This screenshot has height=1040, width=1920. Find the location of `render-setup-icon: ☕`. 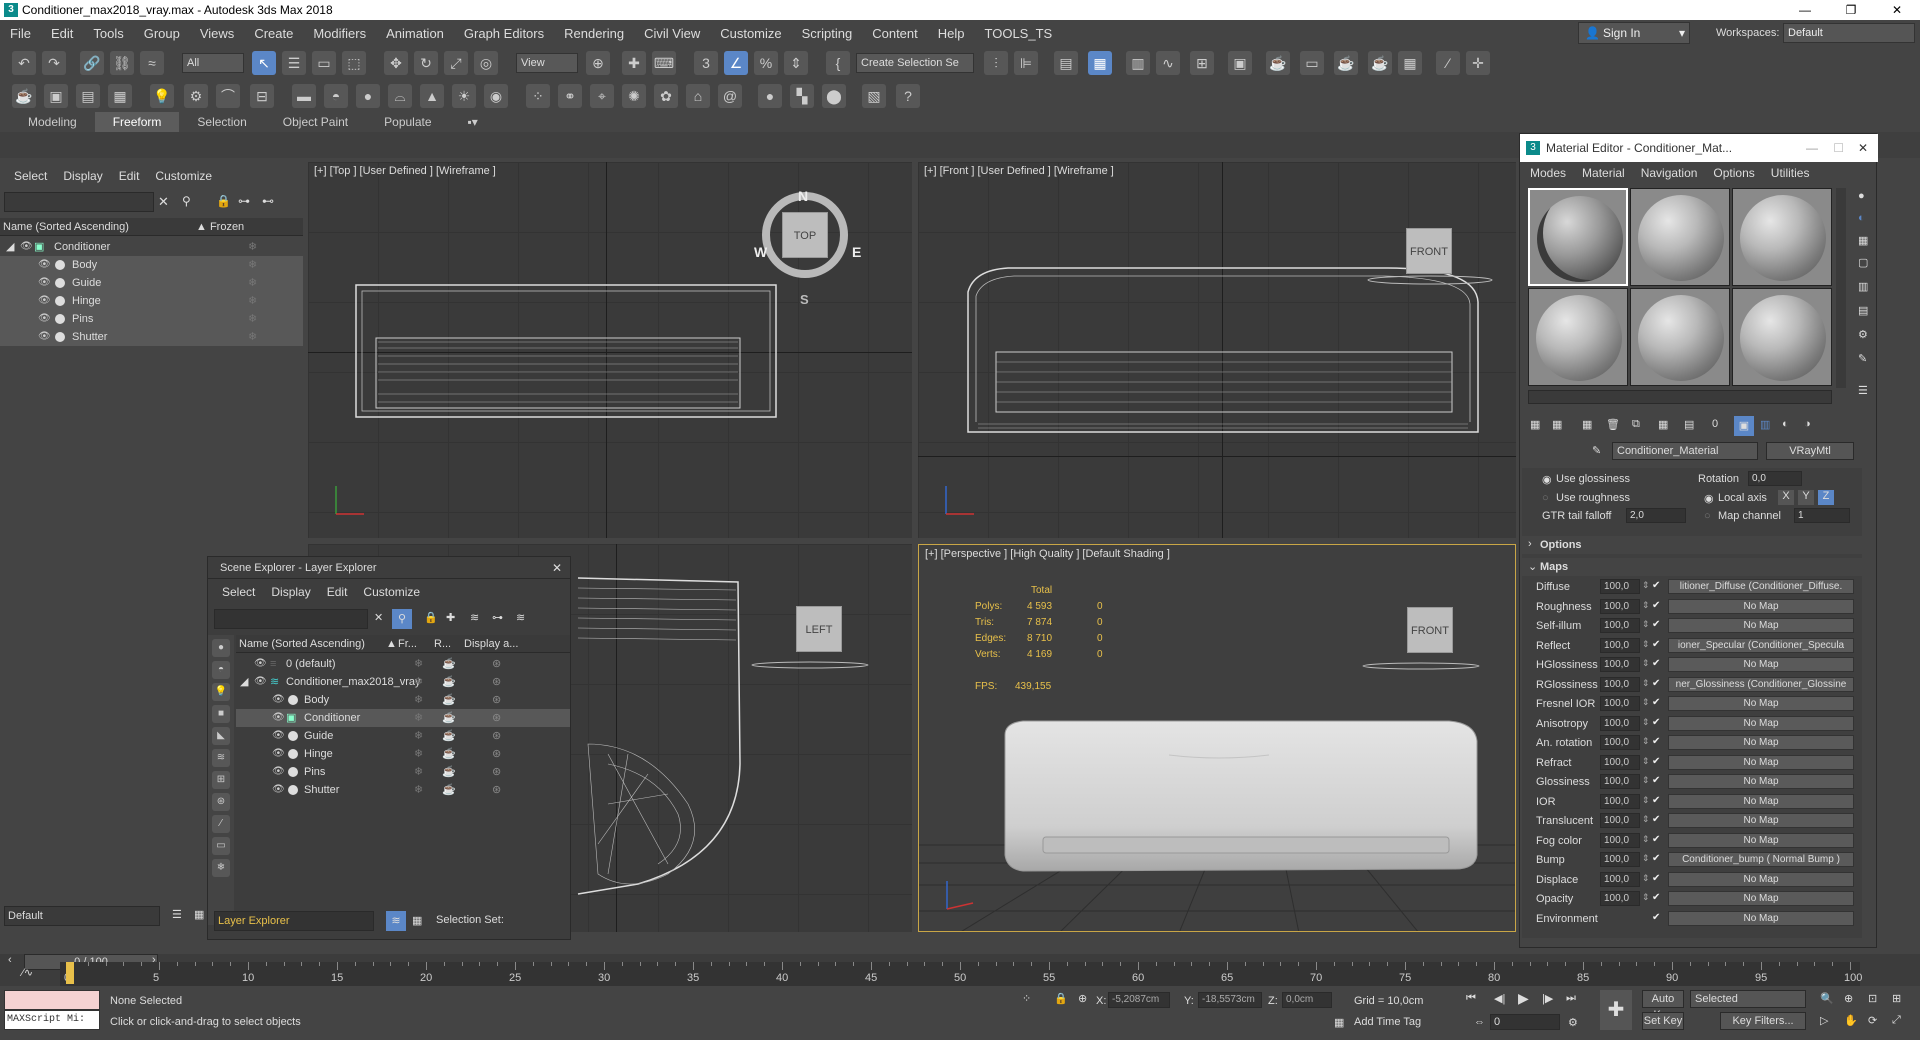

render-setup-icon: ☕ is located at coordinates (1278, 63).